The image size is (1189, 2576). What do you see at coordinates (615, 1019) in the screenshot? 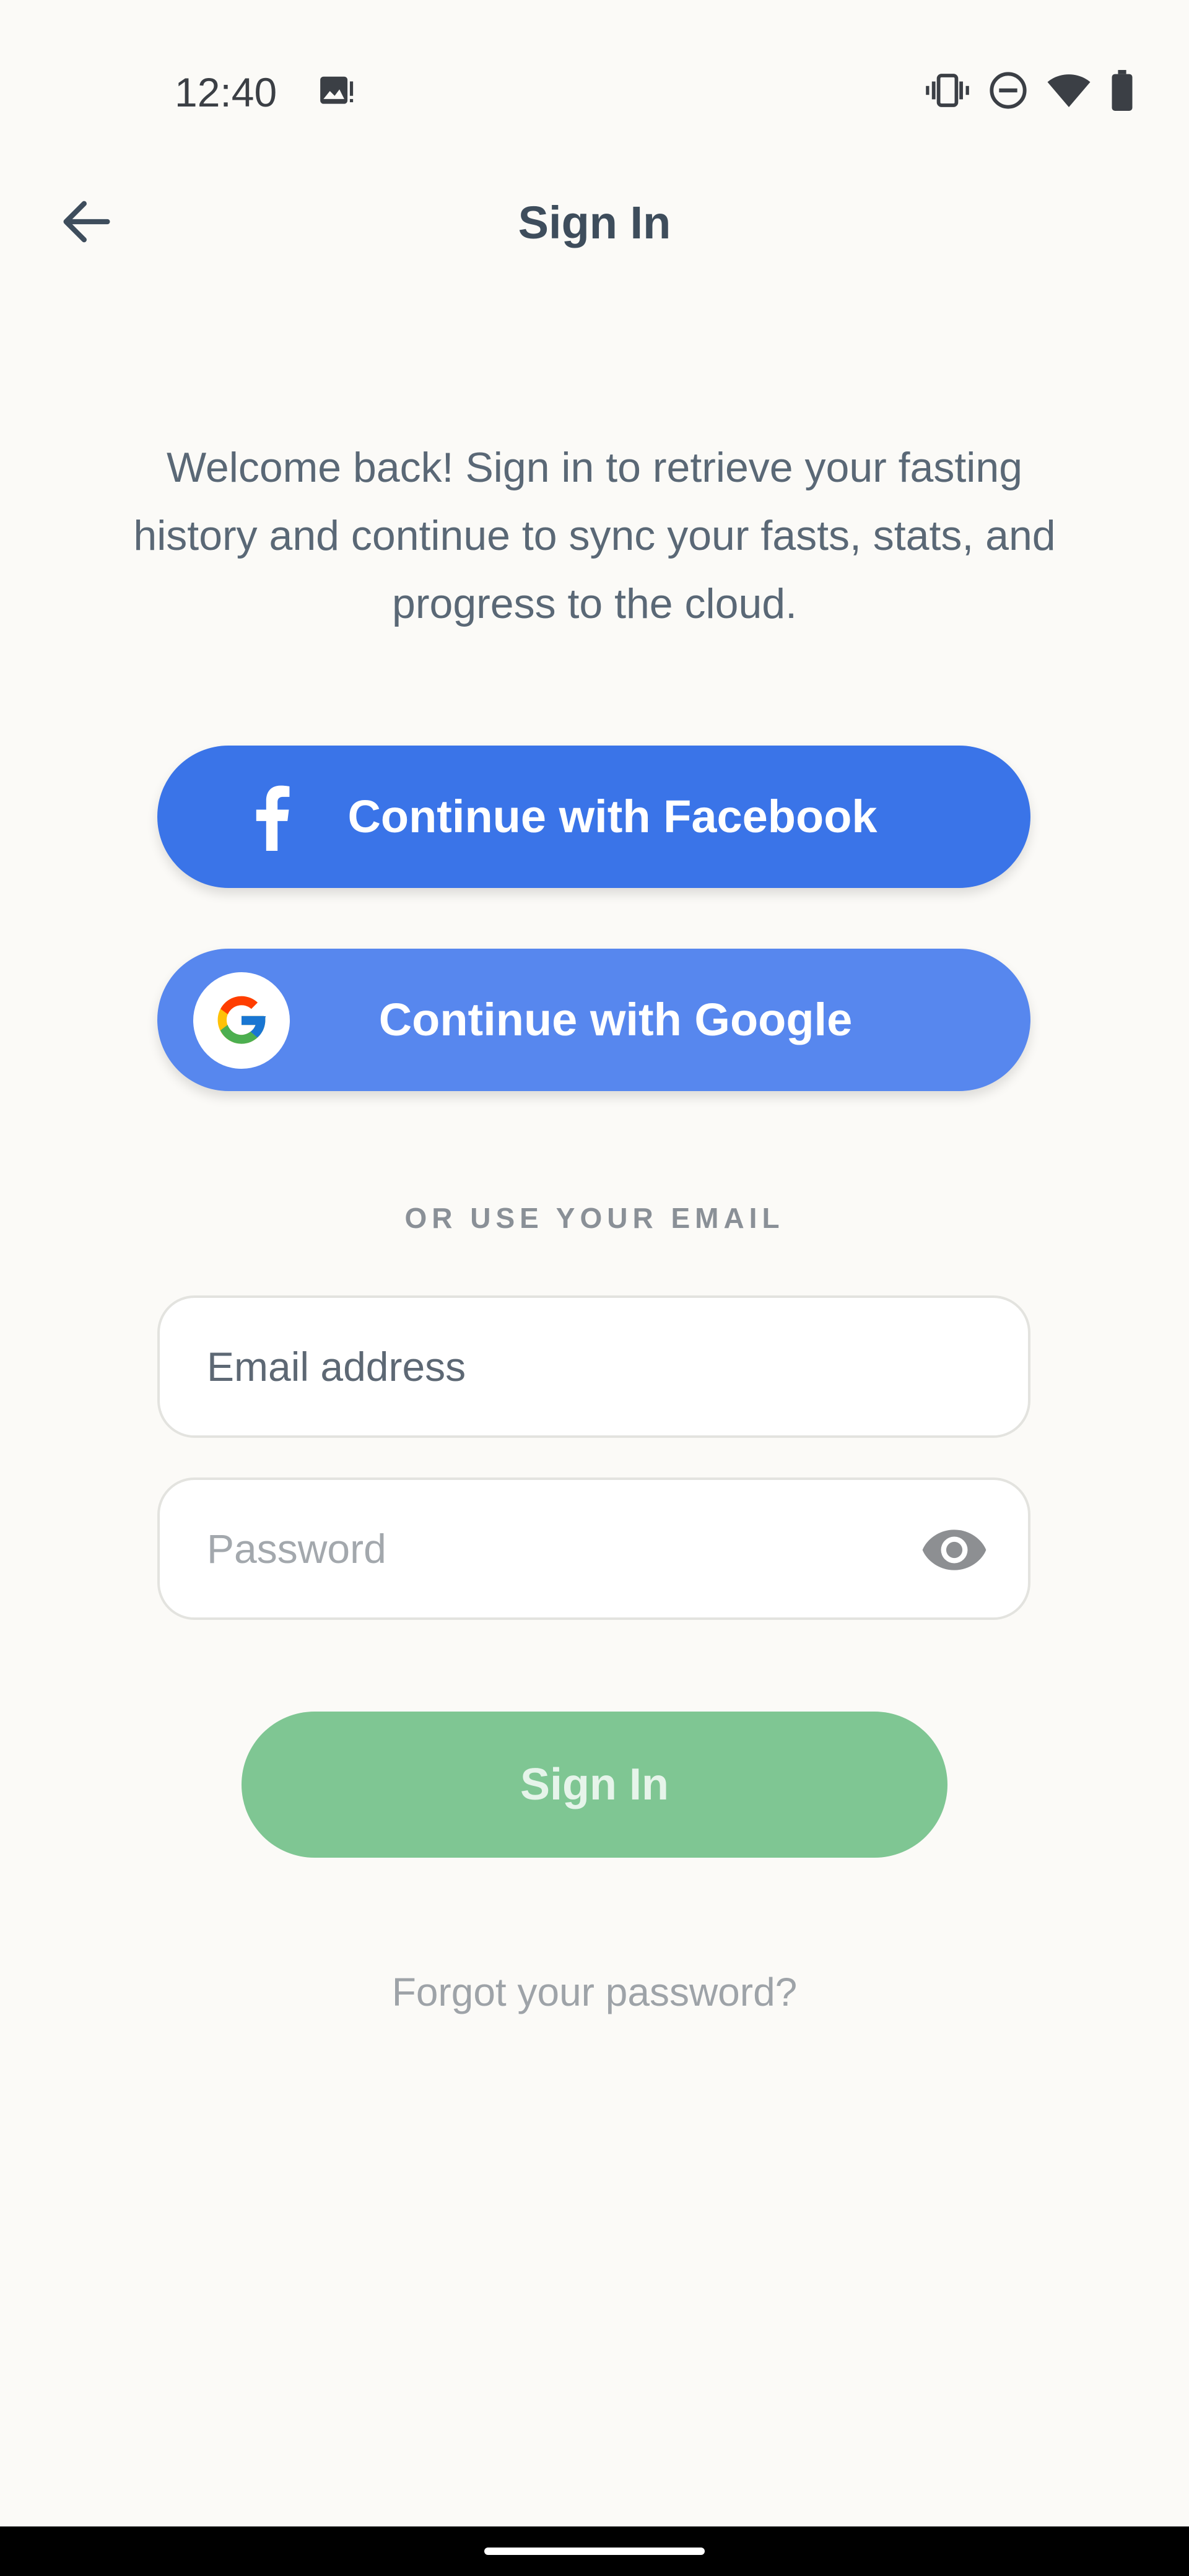
I see `google-button-label: Continue with Google` at bounding box center [615, 1019].